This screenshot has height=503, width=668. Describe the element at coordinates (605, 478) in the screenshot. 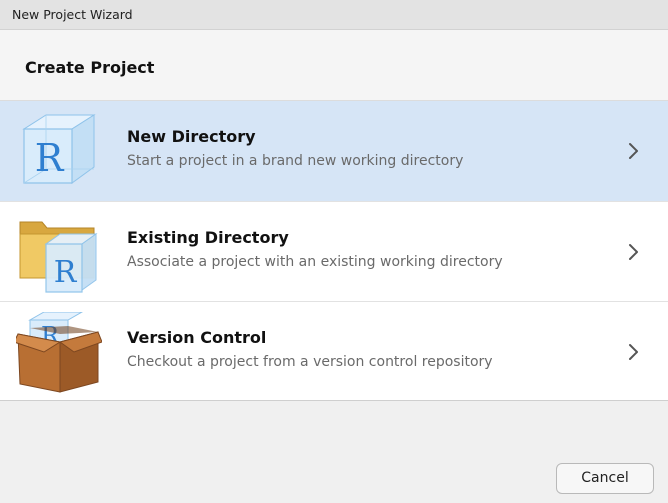

I see `cancel-button: Cancel` at that location.